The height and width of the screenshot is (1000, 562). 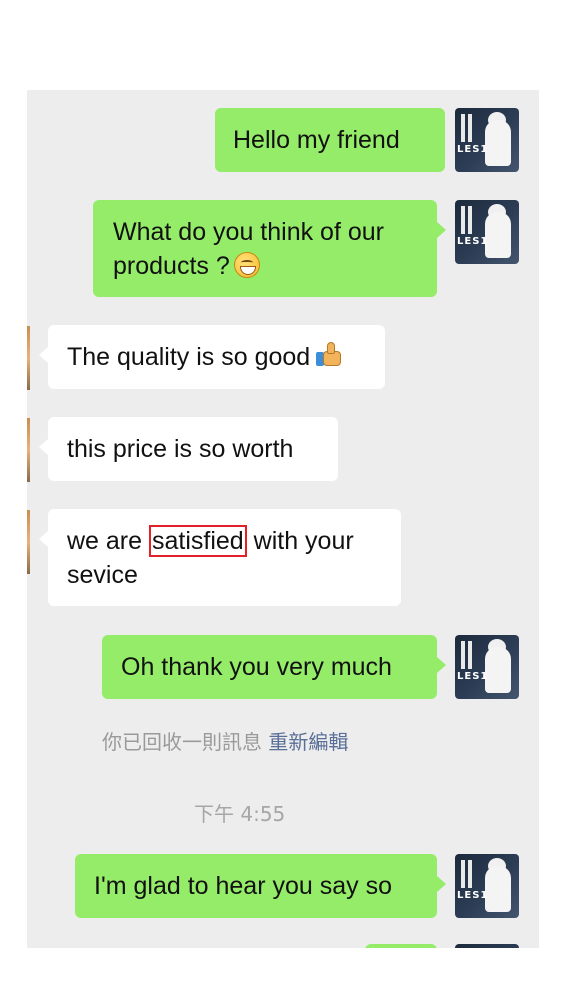 What do you see at coordinates (316, 140) in the screenshot?
I see `message-text: Hello my friend` at bounding box center [316, 140].